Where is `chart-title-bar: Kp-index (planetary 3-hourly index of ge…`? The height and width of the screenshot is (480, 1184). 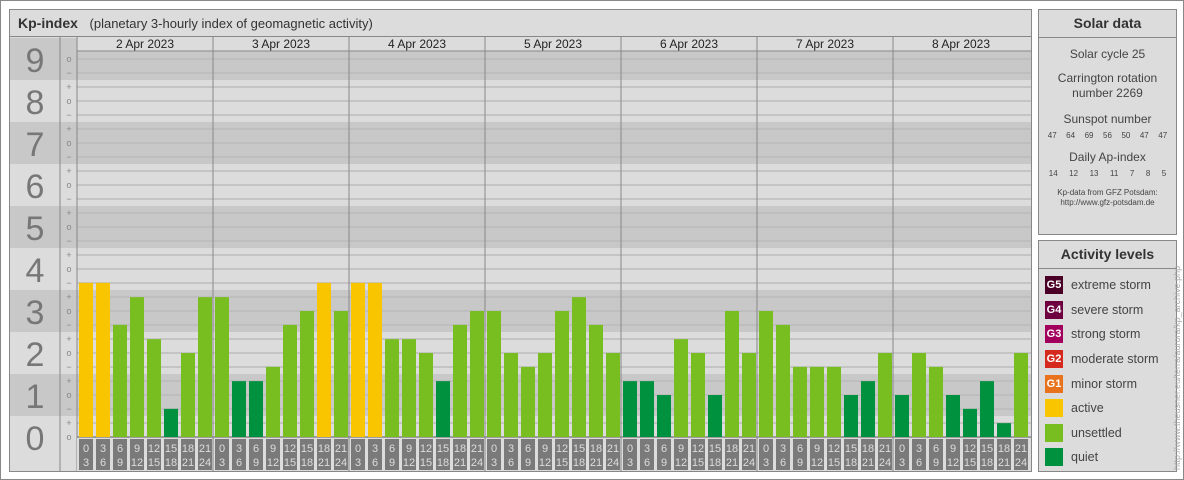 chart-title-bar: Kp-index (planetary 3-hourly index of ge… is located at coordinates (520, 23).